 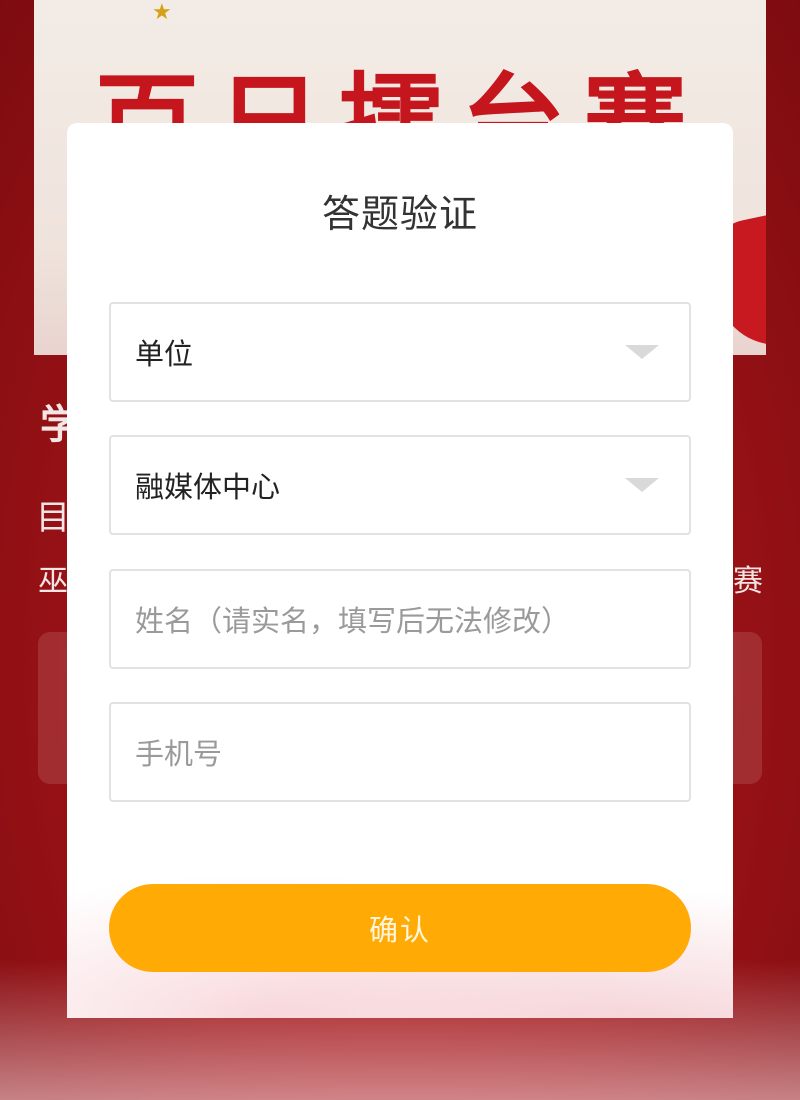 I want to click on confirm-button: 确认, so click(x=400, y=928).